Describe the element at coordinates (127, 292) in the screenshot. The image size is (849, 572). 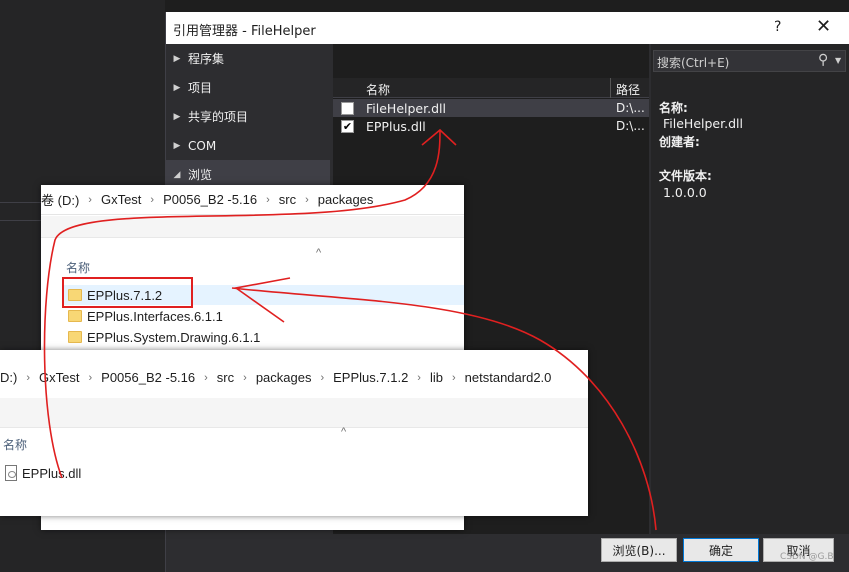
I see `highlight-box` at that location.